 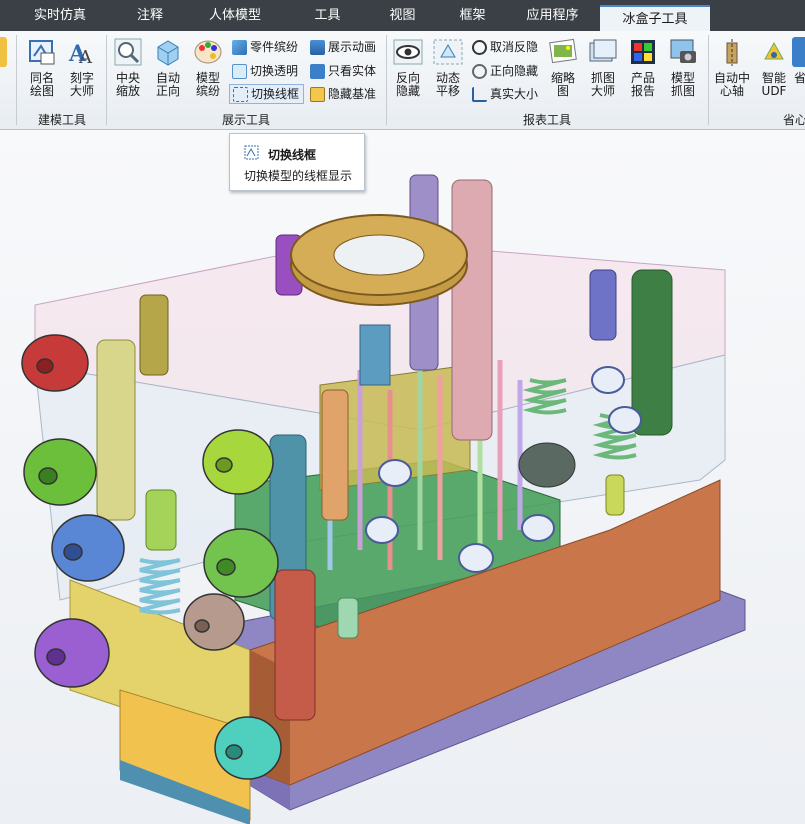 What do you see at coordinates (448, 71) in the screenshot?
I see `dynamic-pan-button: 动态 平移` at bounding box center [448, 71].